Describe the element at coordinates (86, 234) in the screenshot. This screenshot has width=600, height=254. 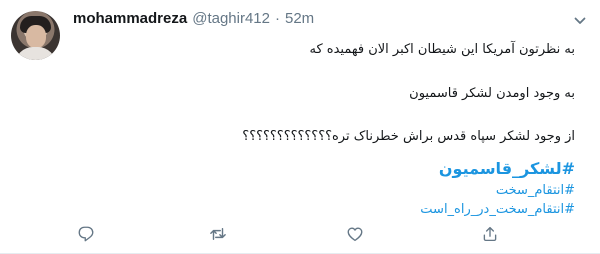
I see `reply-icon` at that location.